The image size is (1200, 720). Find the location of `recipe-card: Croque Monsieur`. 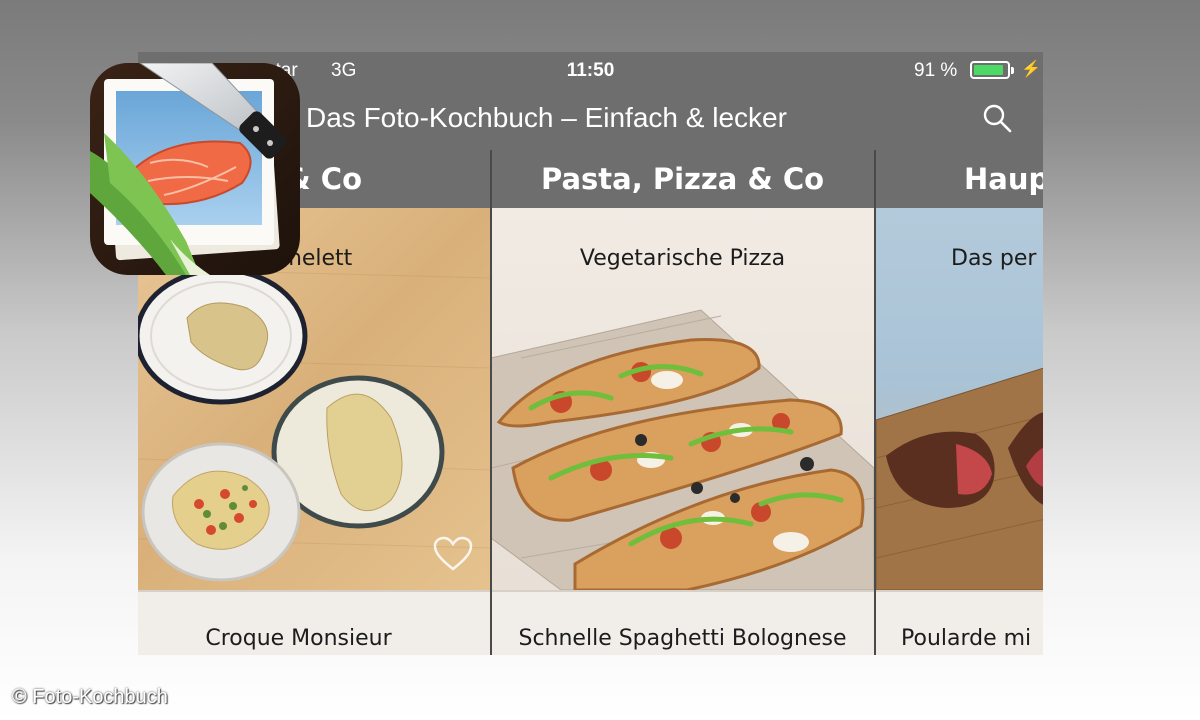

recipe-card: Croque Monsieur is located at coordinates (314, 622).